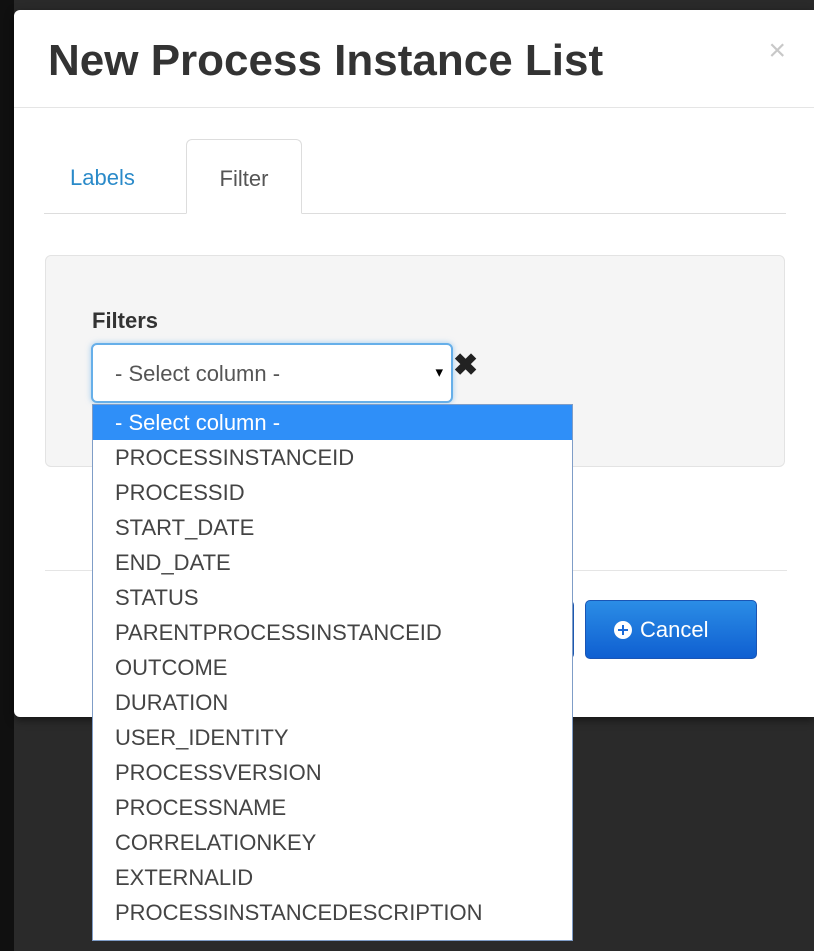 Image resolution: width=814 pixels, height=951 pixels. What do you see at coordinates (332, 632) in the screenshot?
I see `dropdown-option: PARENTPROCESSINSTANCEID` at bounding box center [332, 632].